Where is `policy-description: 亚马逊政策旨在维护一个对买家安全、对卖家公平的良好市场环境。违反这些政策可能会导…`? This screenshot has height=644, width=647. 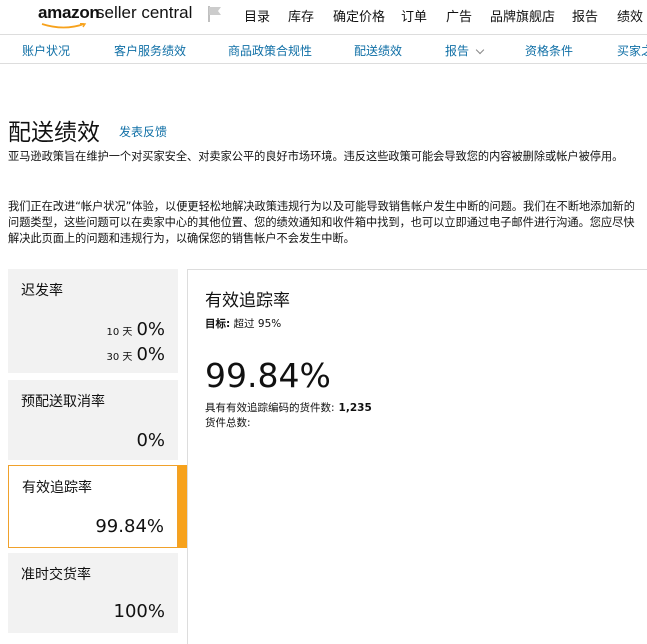 policy-description: 亚马逊政策旨在维护一个对买家安全、对卖家公平的良好市场环境。违反这些政策可能会导… is located at coordinates (316, 156).